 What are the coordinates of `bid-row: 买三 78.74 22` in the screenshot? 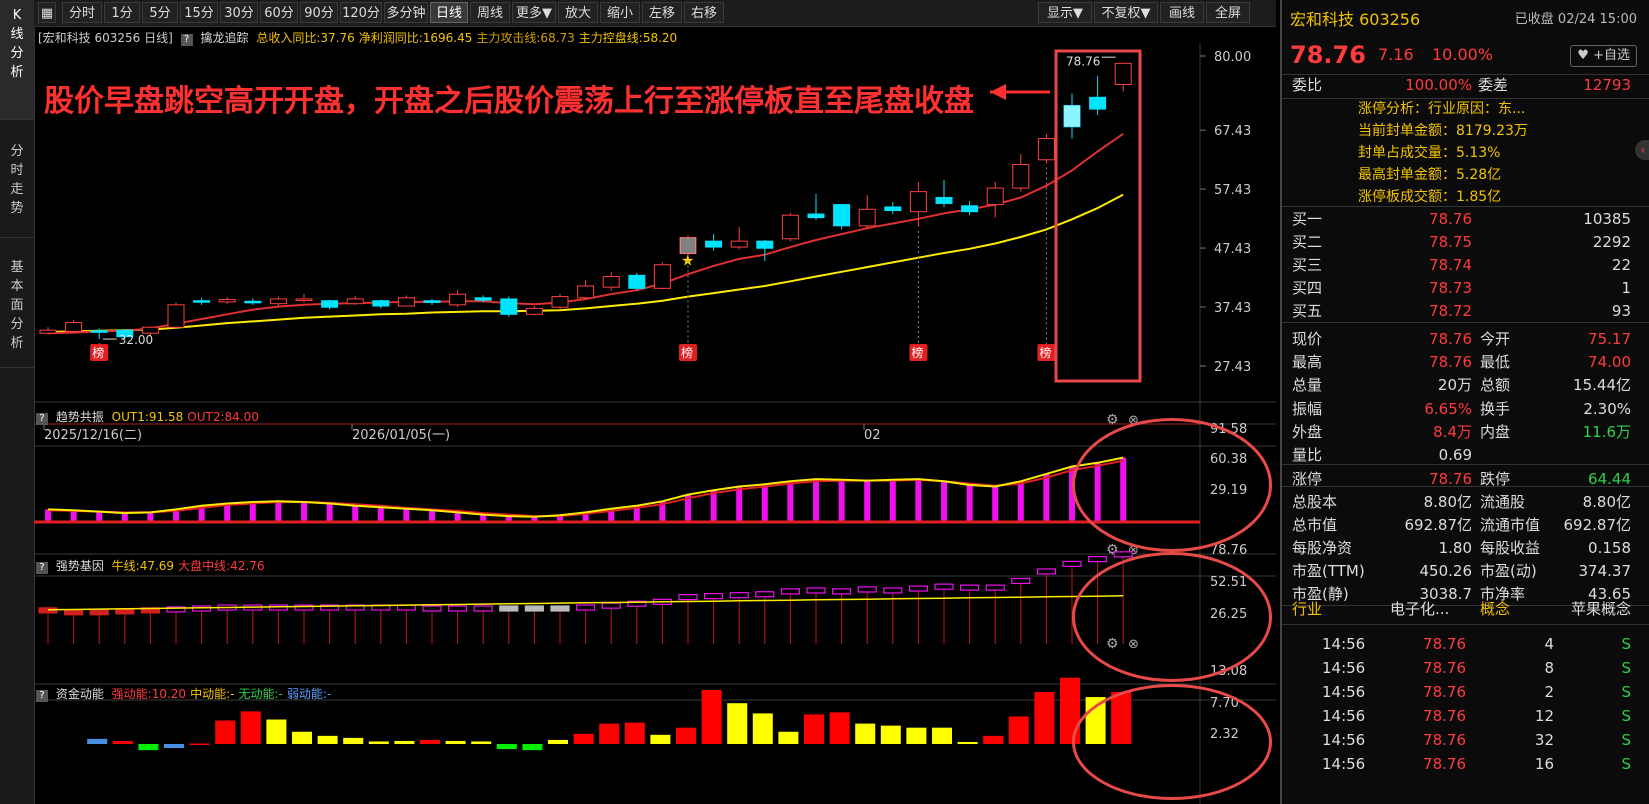 It's located at (1465, 265).